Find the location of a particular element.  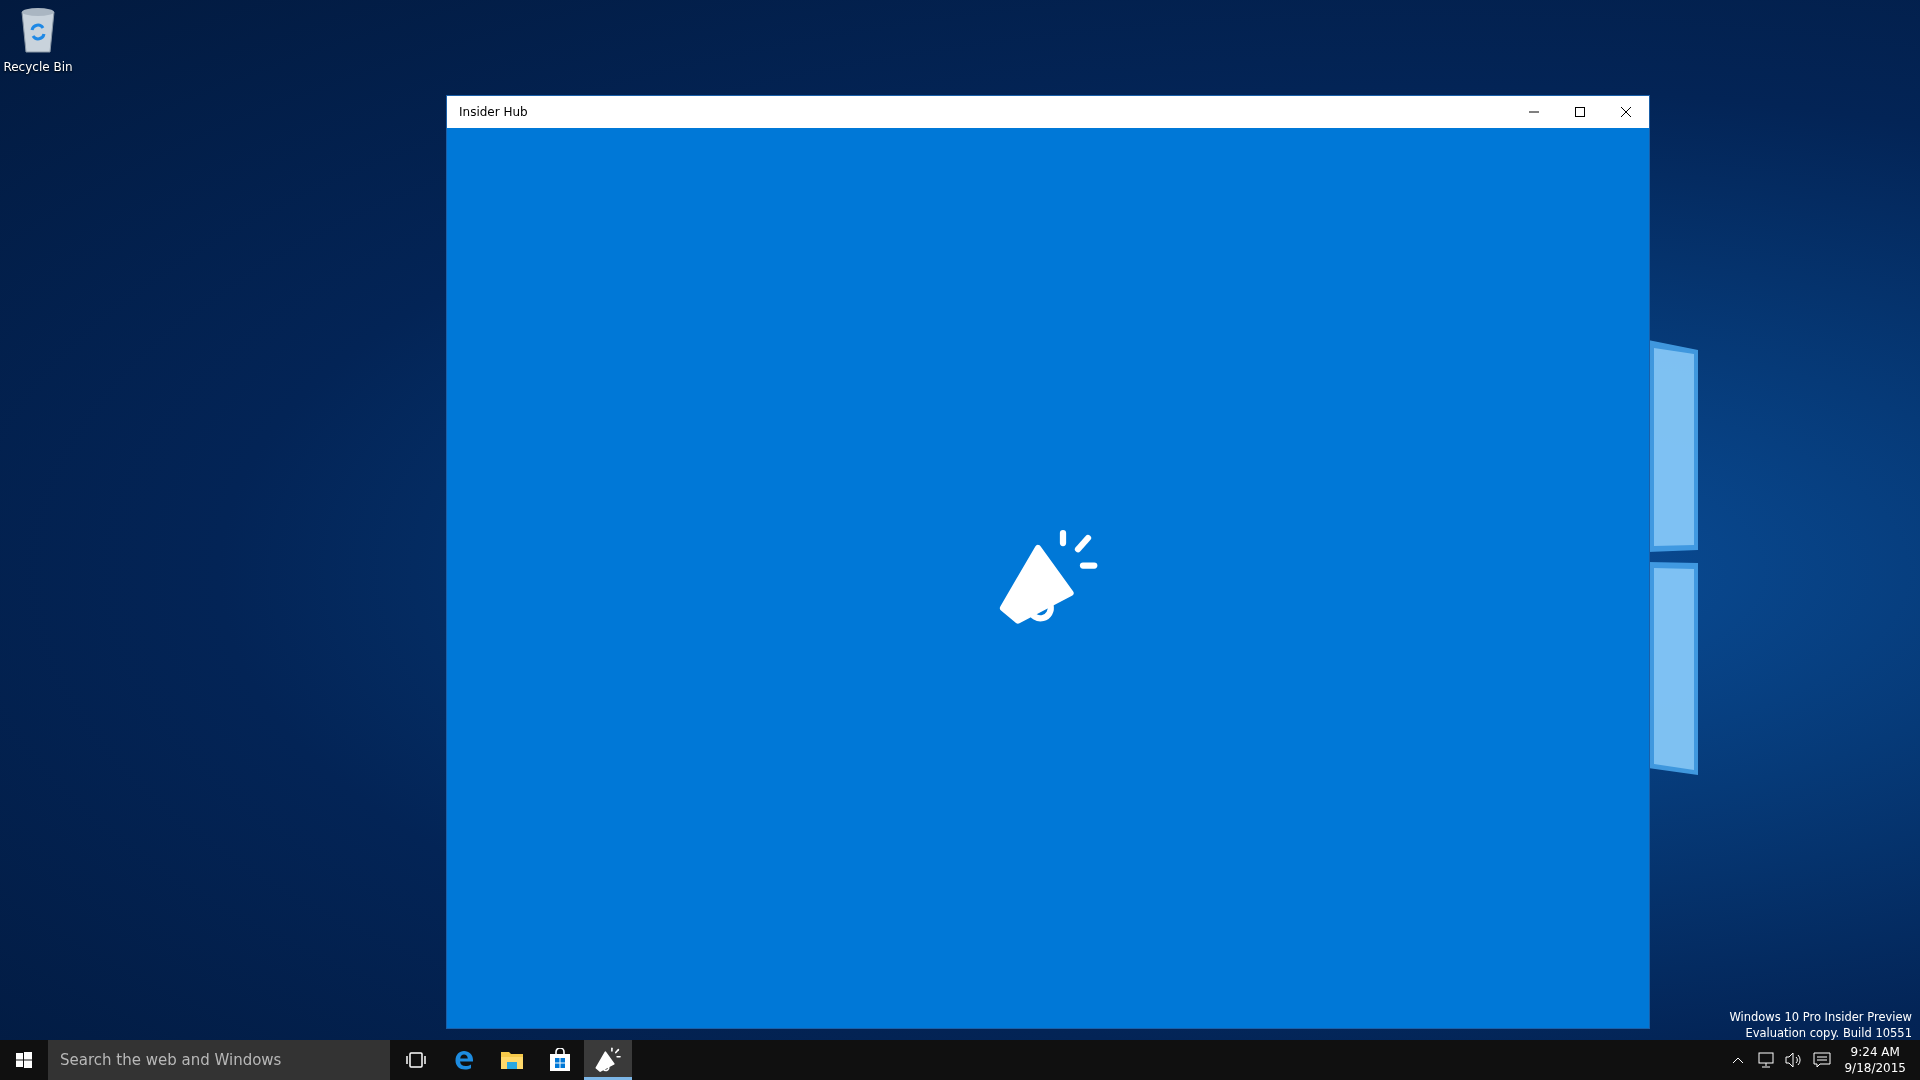

desktop-icon-label: Recycle Bin is located at coordinates (38, 67).